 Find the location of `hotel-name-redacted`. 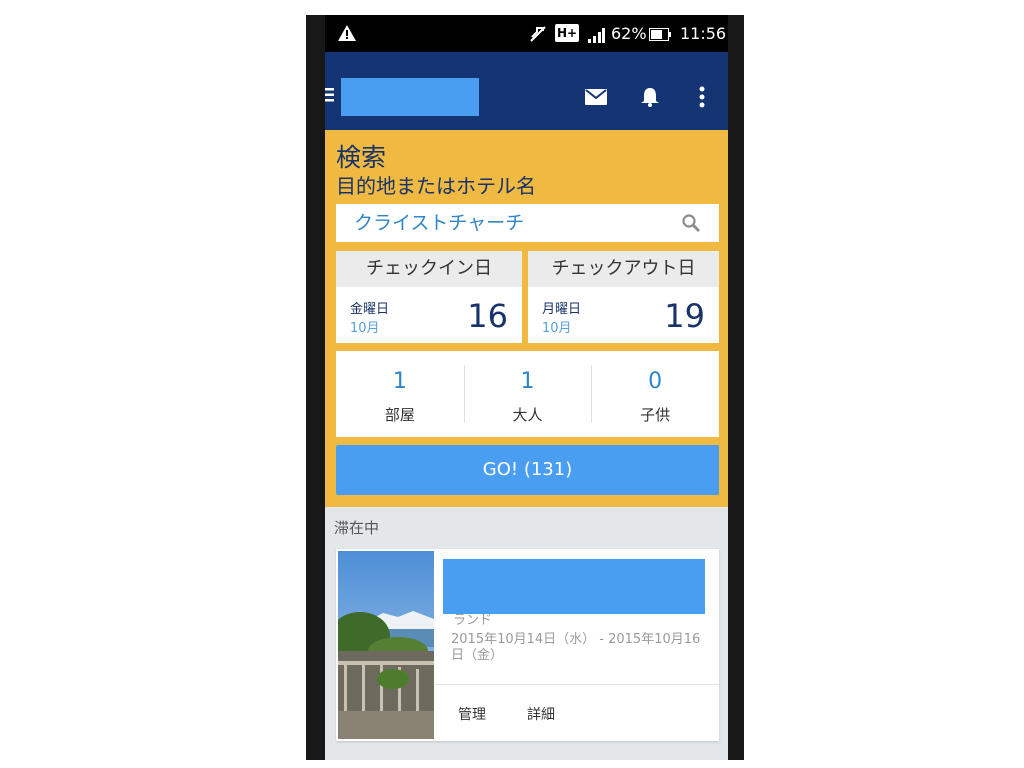

hotel-name-redacted is located at coordinates (574, 586).